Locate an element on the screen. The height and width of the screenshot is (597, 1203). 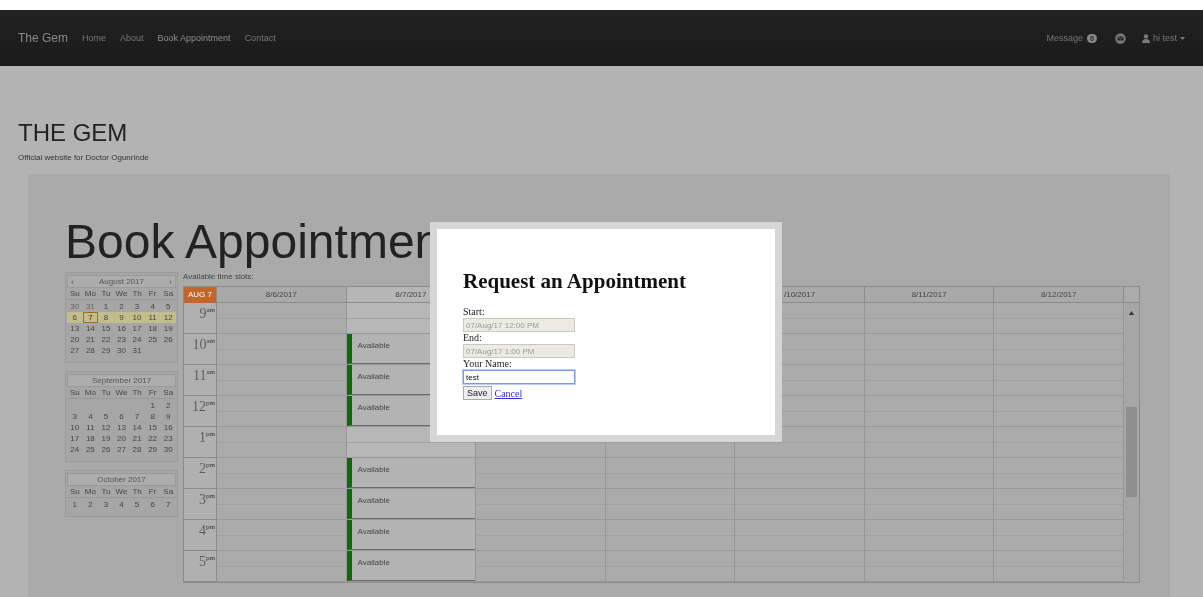
calendar-day: 19 is located at coordinates (106, 438).